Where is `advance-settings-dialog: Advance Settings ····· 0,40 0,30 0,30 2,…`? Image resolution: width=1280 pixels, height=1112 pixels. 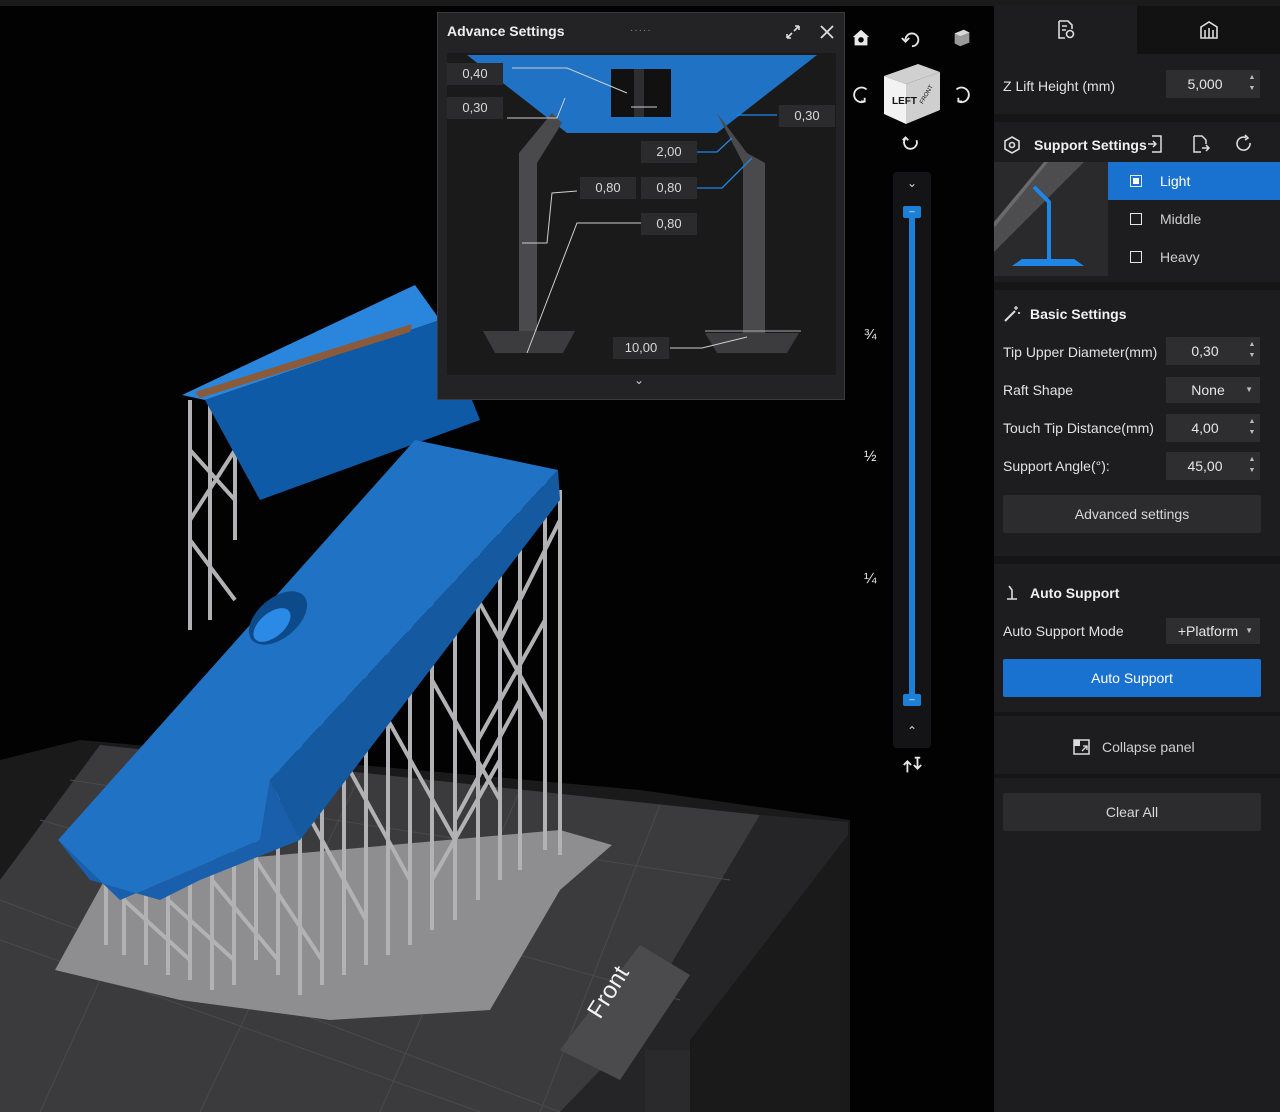 advance-settings-dialog: Advance Settings ····· 0,40 0,30 0,30 2,… is located at coordinates (641, 206).